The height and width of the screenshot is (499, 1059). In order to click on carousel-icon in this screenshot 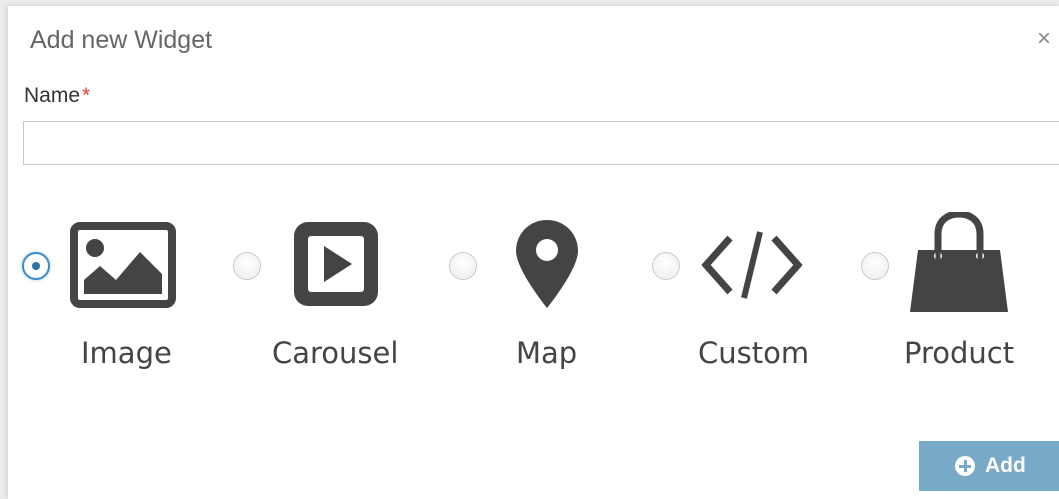, I will do `click(336, 264)`.